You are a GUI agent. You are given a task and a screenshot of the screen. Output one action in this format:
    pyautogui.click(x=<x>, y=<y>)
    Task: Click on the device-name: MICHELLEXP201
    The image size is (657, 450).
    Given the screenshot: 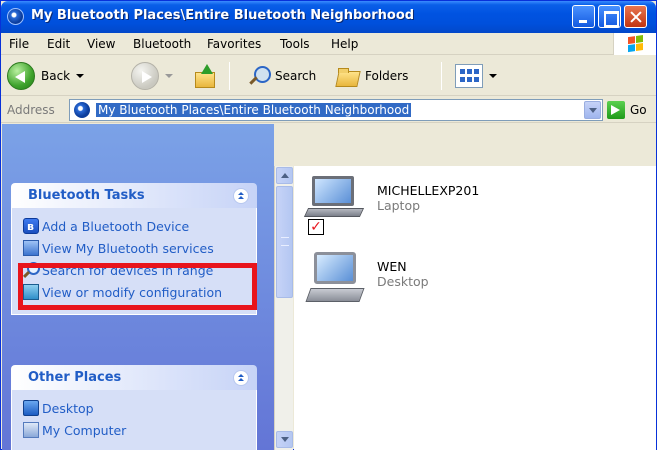 What is the action you would take?
    pyautogui.click(x=428, y=190)
    